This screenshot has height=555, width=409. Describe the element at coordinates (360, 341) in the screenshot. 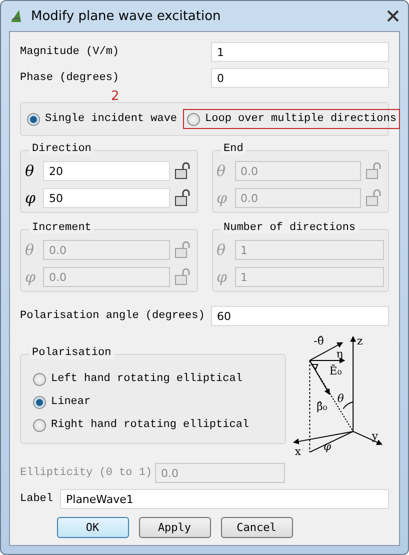

I see `axis-label: z` at that location.